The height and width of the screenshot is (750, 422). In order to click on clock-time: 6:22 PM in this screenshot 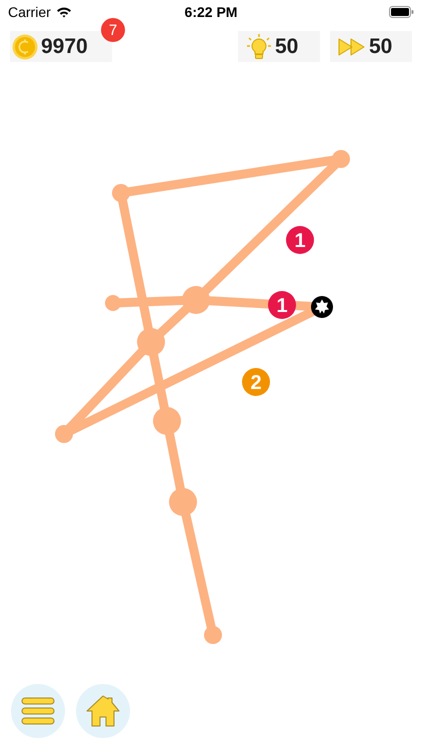, I will do `click(211, 12)`.